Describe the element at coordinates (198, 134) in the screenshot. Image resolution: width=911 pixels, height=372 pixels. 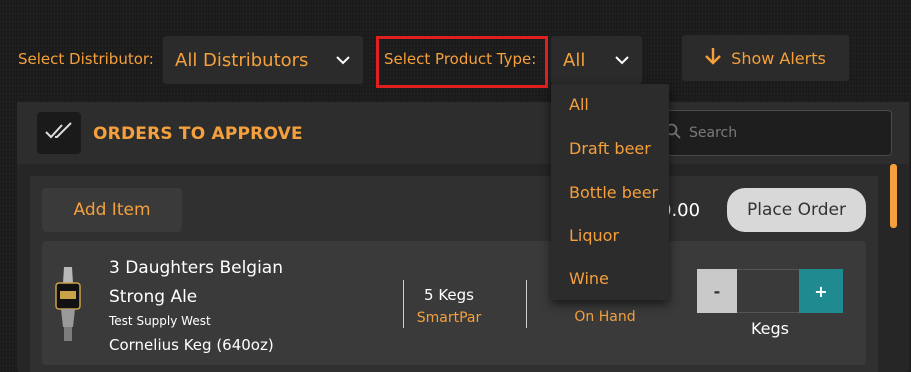
I see `orders-panel-title: ORDERS TO APPROVE` at that location.